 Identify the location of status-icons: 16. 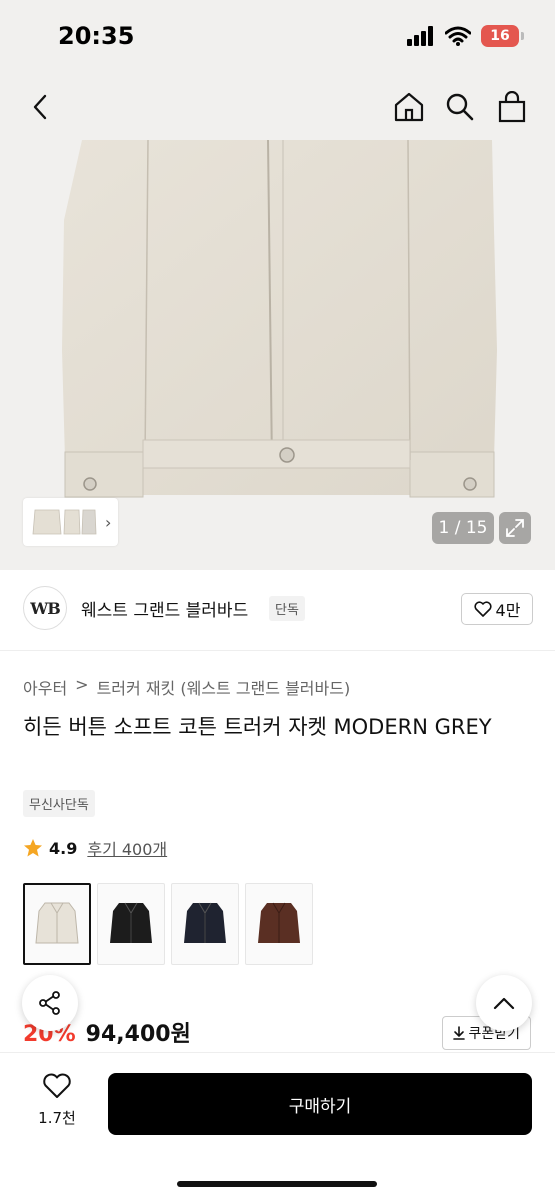
(465, 36).